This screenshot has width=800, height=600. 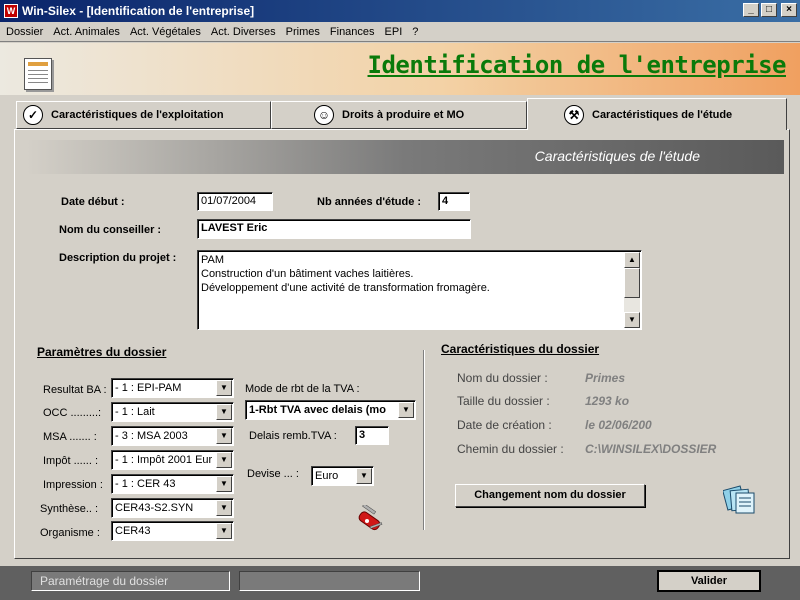 I want to click on organisme-select: CER43 ▼, so click(x=172, y=531).